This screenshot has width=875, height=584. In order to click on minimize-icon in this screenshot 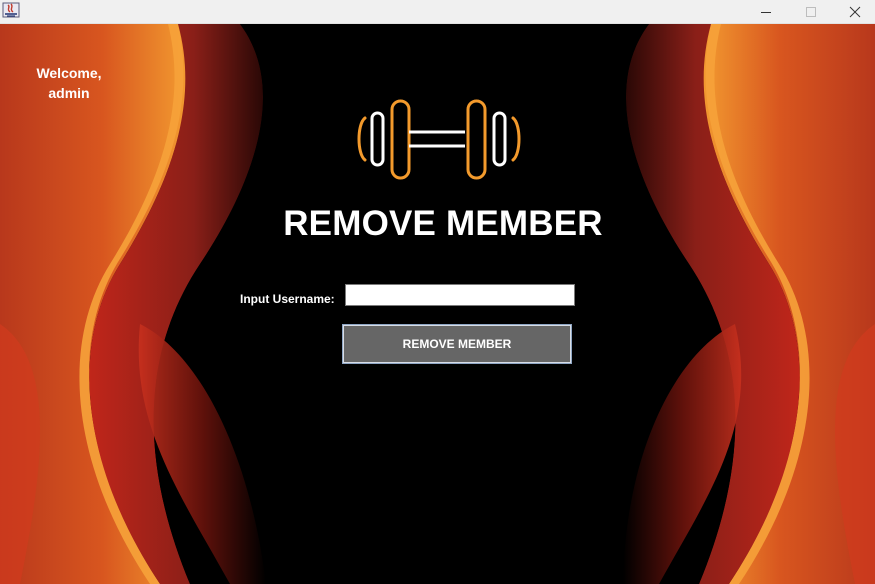, I will do `click(766, 12)`.